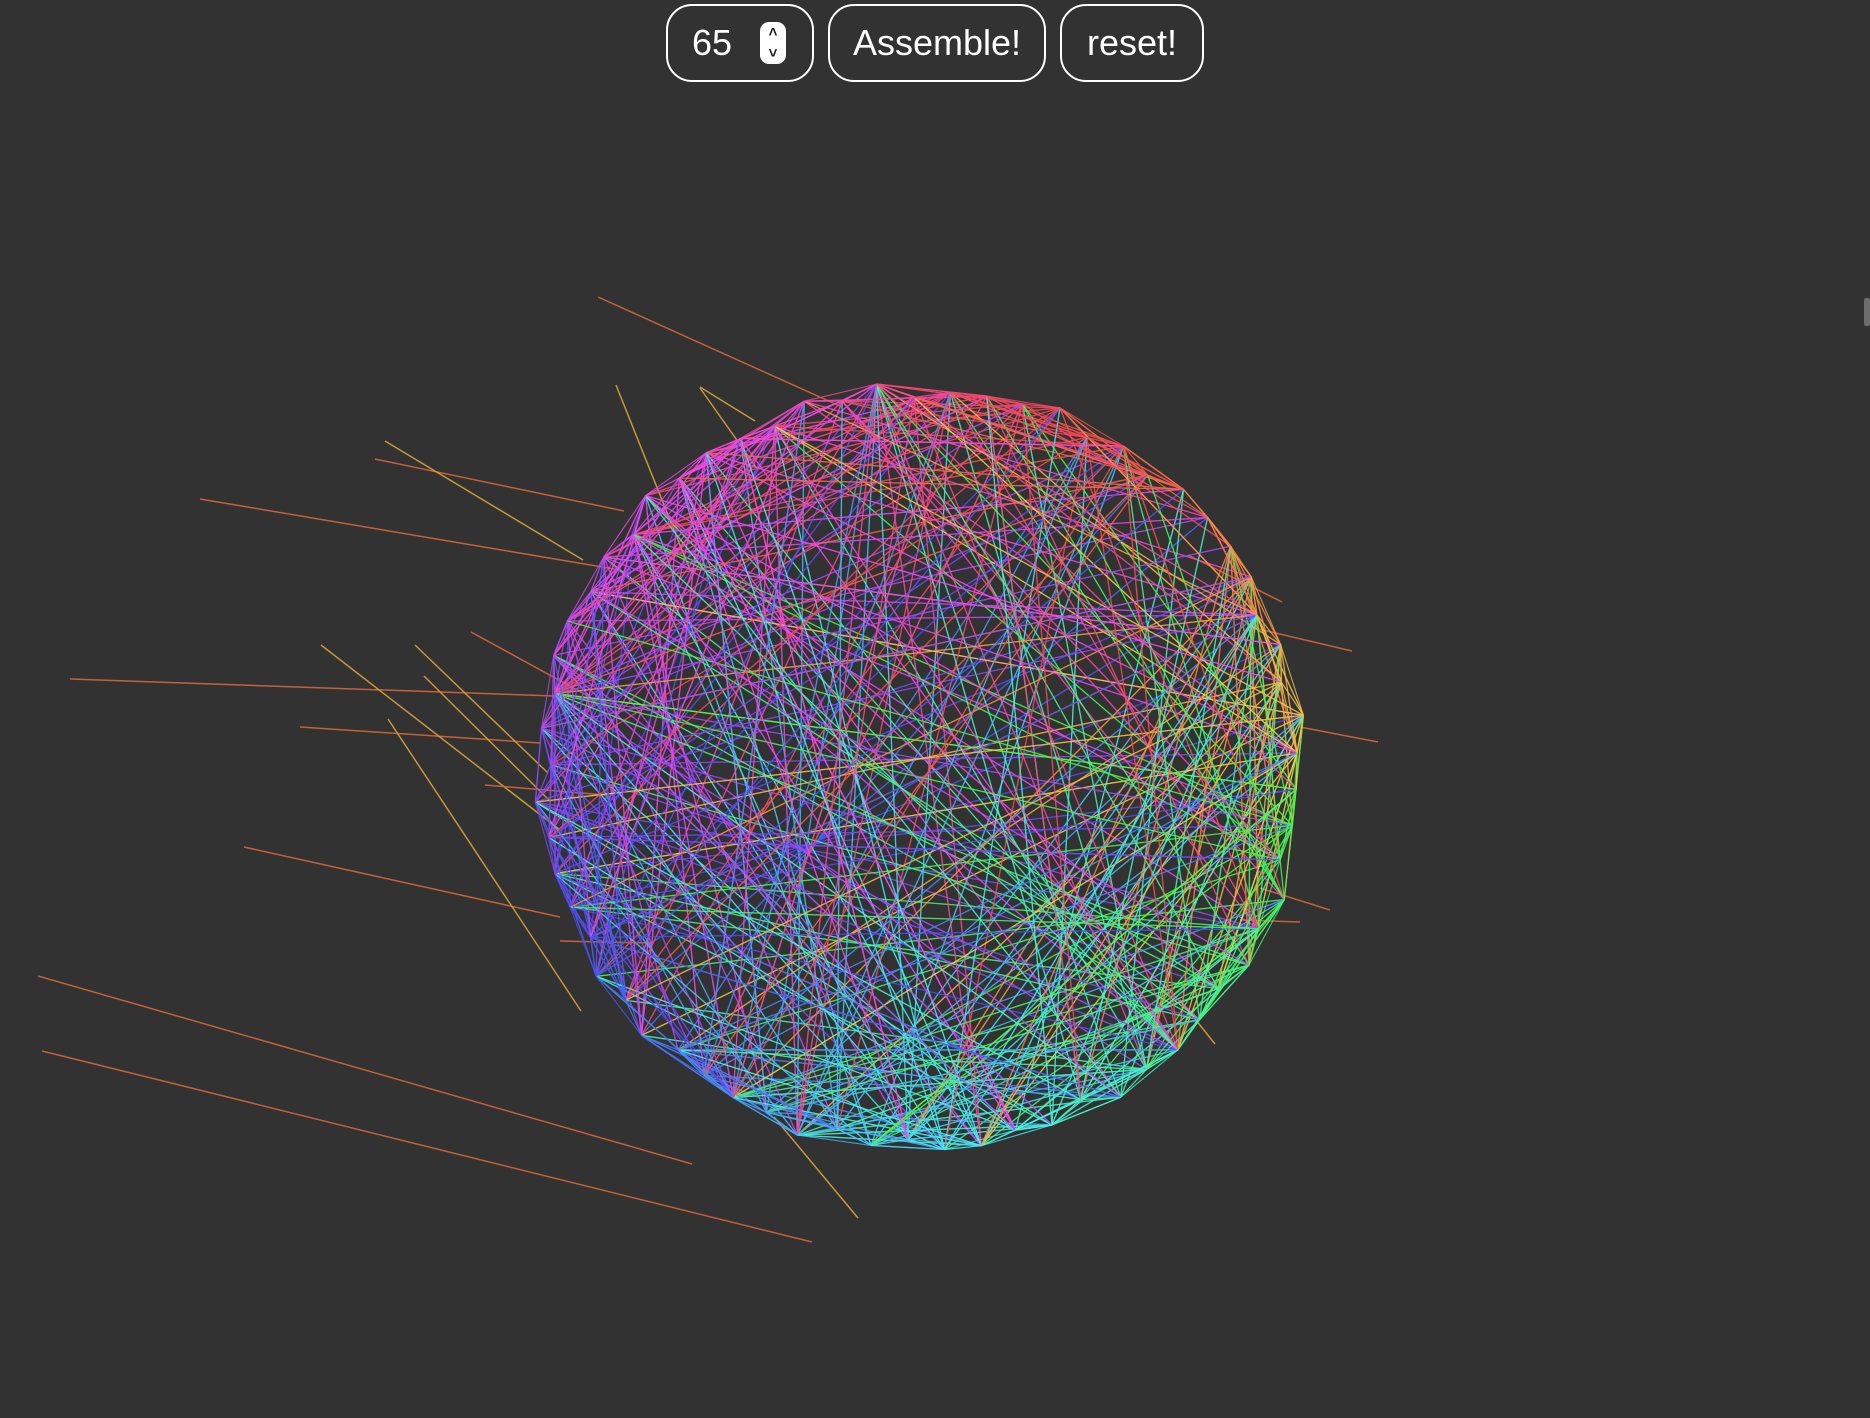 This screenshot has height=1418, width=1870. Describe the element at coordinates (740, 43) in the screenshot. I see `point-count-input: 65 ˄ ˅` at that location.